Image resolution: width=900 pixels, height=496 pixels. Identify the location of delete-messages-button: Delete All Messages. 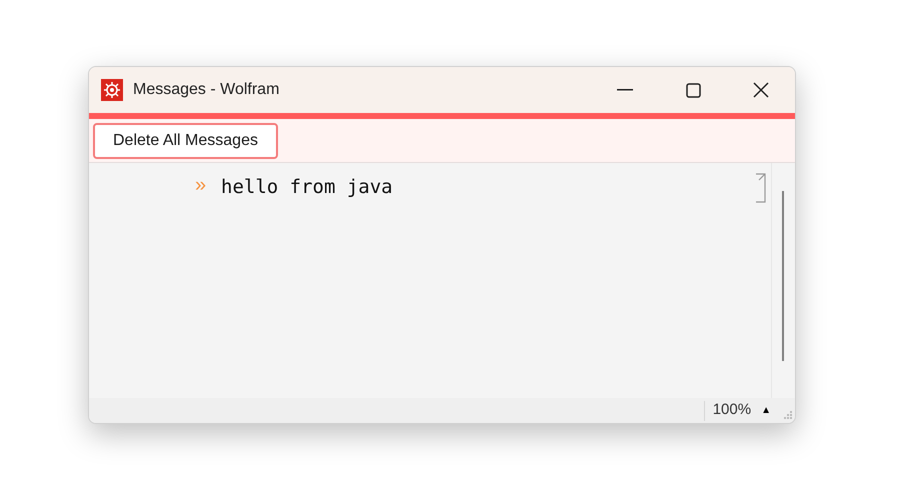
(185, 140).